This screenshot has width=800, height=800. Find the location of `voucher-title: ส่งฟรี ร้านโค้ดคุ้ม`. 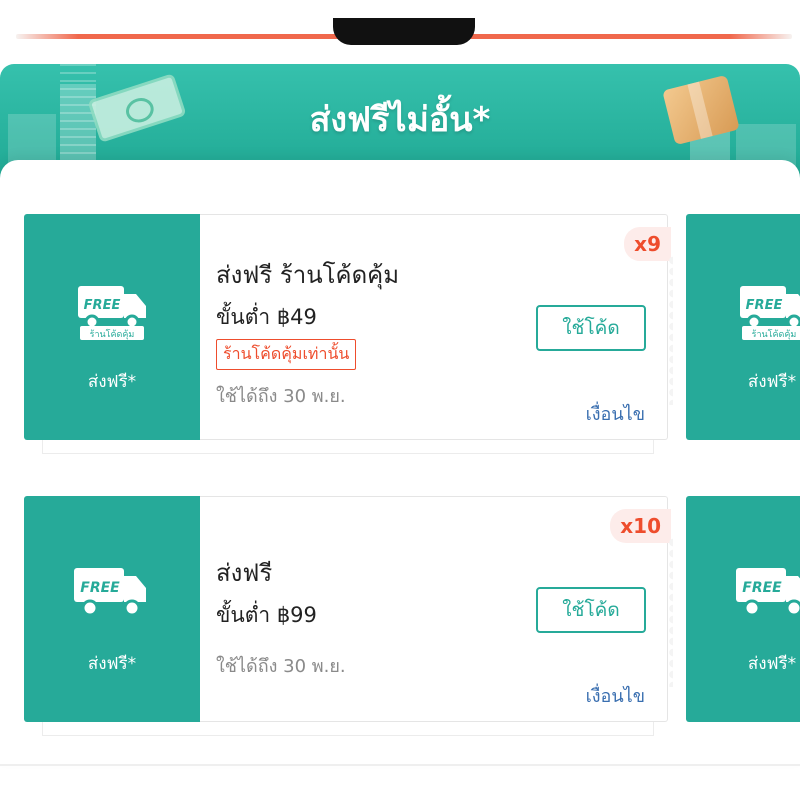

voucher-title: ส่งฟรี ร้านโค้ดคุ้ม is located at coordinates (308, 275).